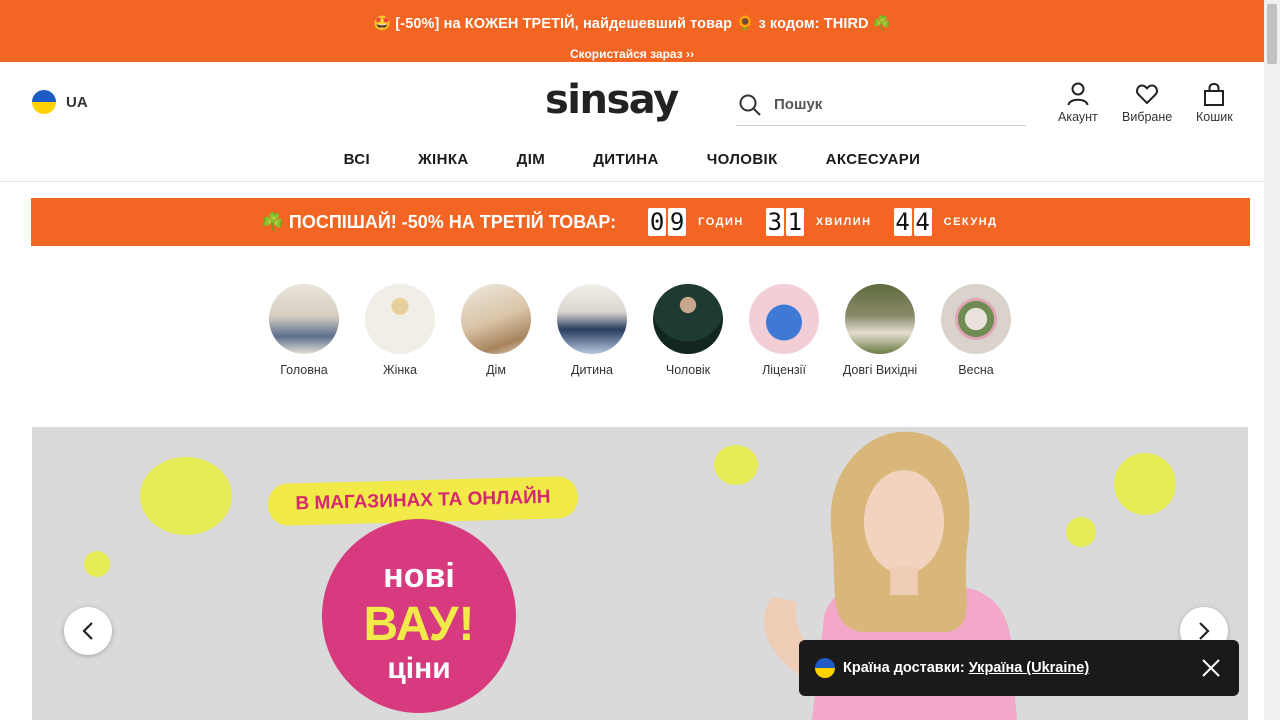 The image size is (1280, 720). What do you see at coordinates (750, 105) in the screenshot?
I see `search-icon` at bounding box center [750, 105].